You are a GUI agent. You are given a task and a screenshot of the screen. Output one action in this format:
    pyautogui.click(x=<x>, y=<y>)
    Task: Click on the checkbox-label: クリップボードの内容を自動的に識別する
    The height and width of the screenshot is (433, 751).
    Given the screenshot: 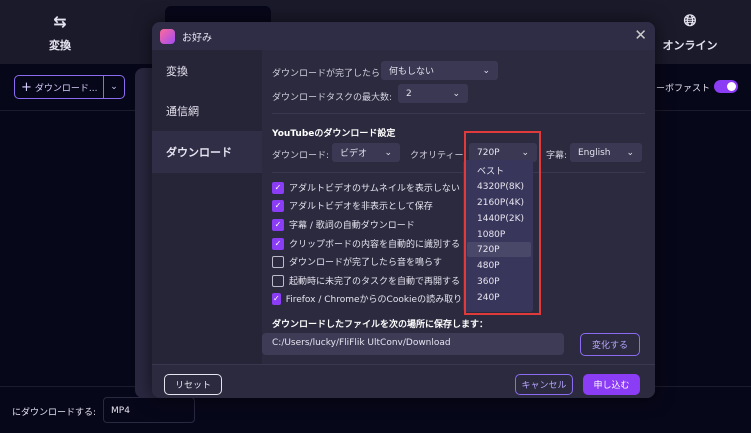 What is the action you would take?
    pyautogui.click(x=375, y=245)
    